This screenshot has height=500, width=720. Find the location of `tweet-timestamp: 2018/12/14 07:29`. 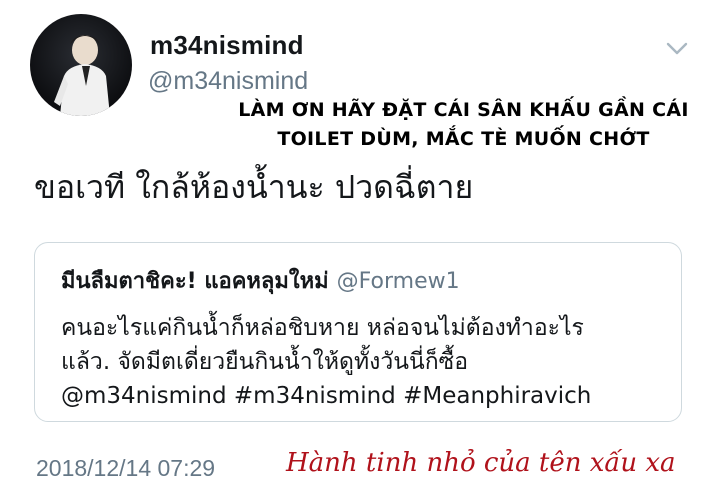

tweet-timestamp: 2018/12/14 07:29 is located at coordinates (125, 468).